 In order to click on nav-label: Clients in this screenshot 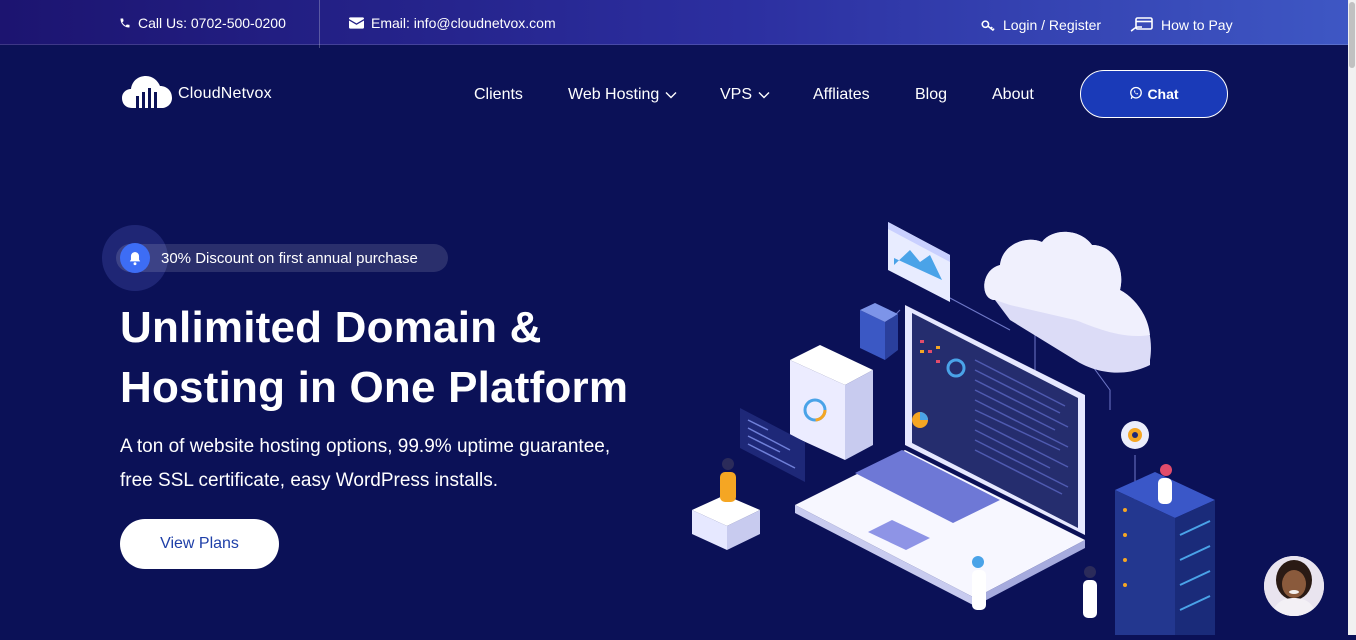, I will do `click(498, 94)`.